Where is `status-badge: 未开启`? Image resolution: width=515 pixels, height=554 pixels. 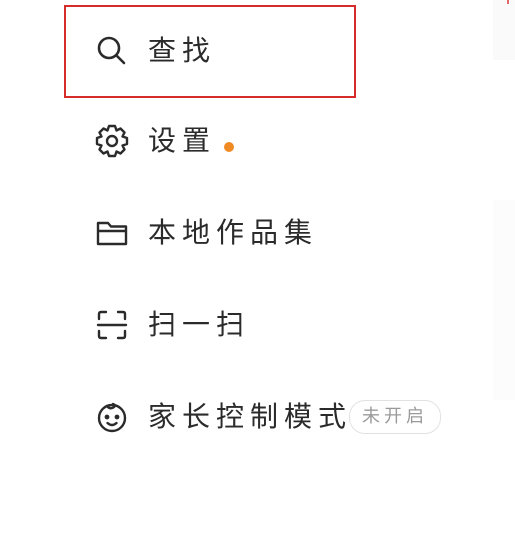
status-badge: 未开启 is located at coordinates (395, 417).